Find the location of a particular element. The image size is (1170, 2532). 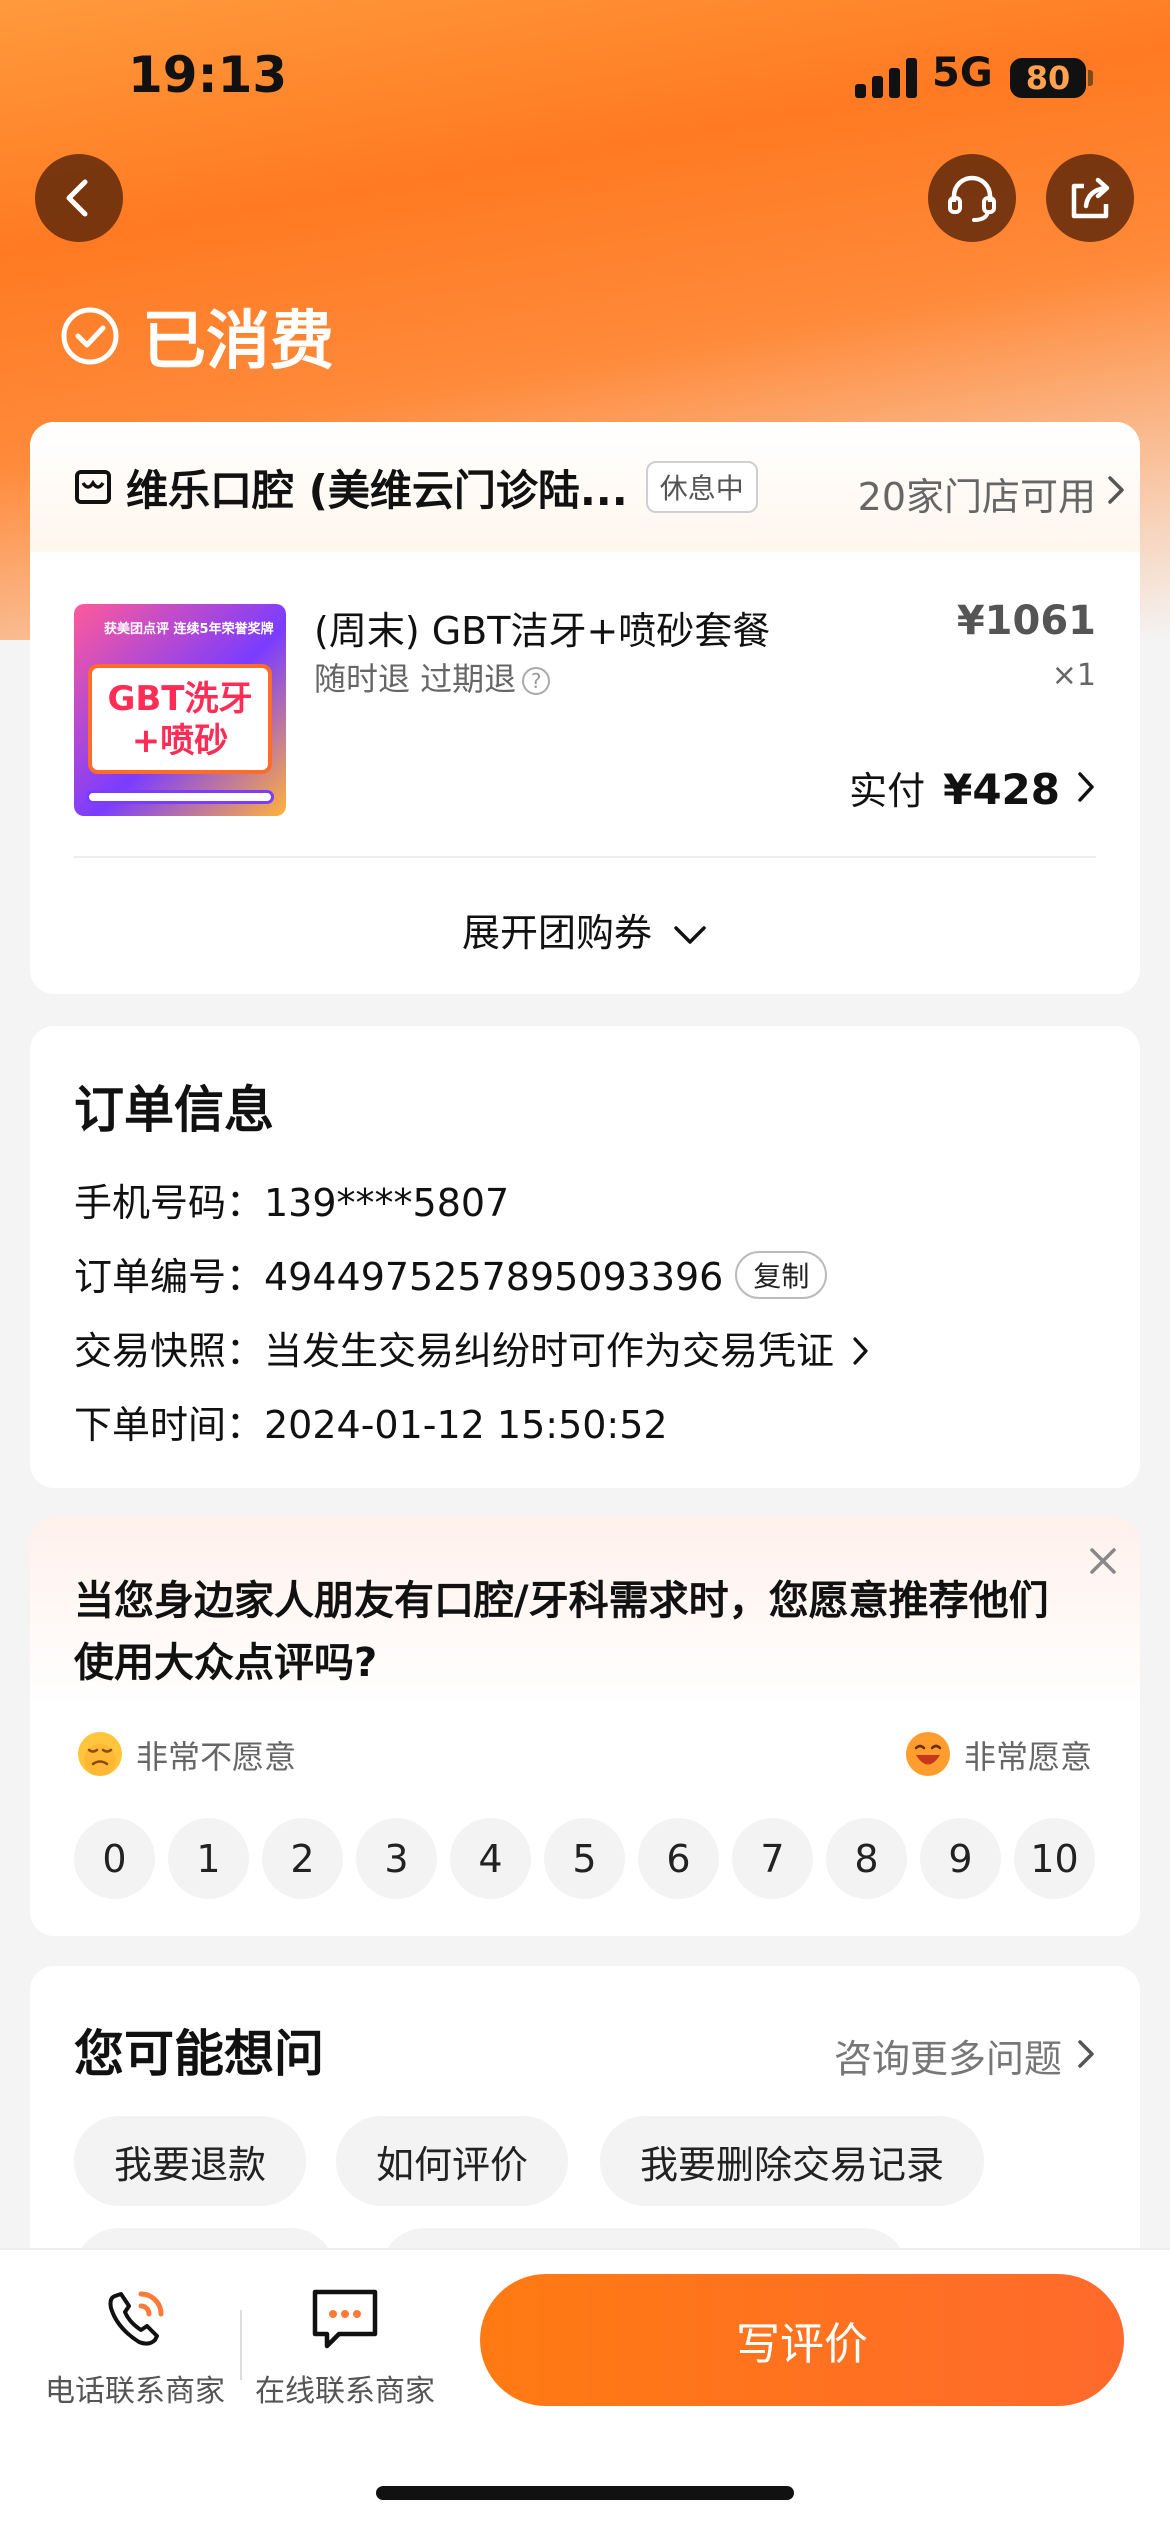

phone-line: 手机号码：139****5807 is located at coordinates (292, 1203).